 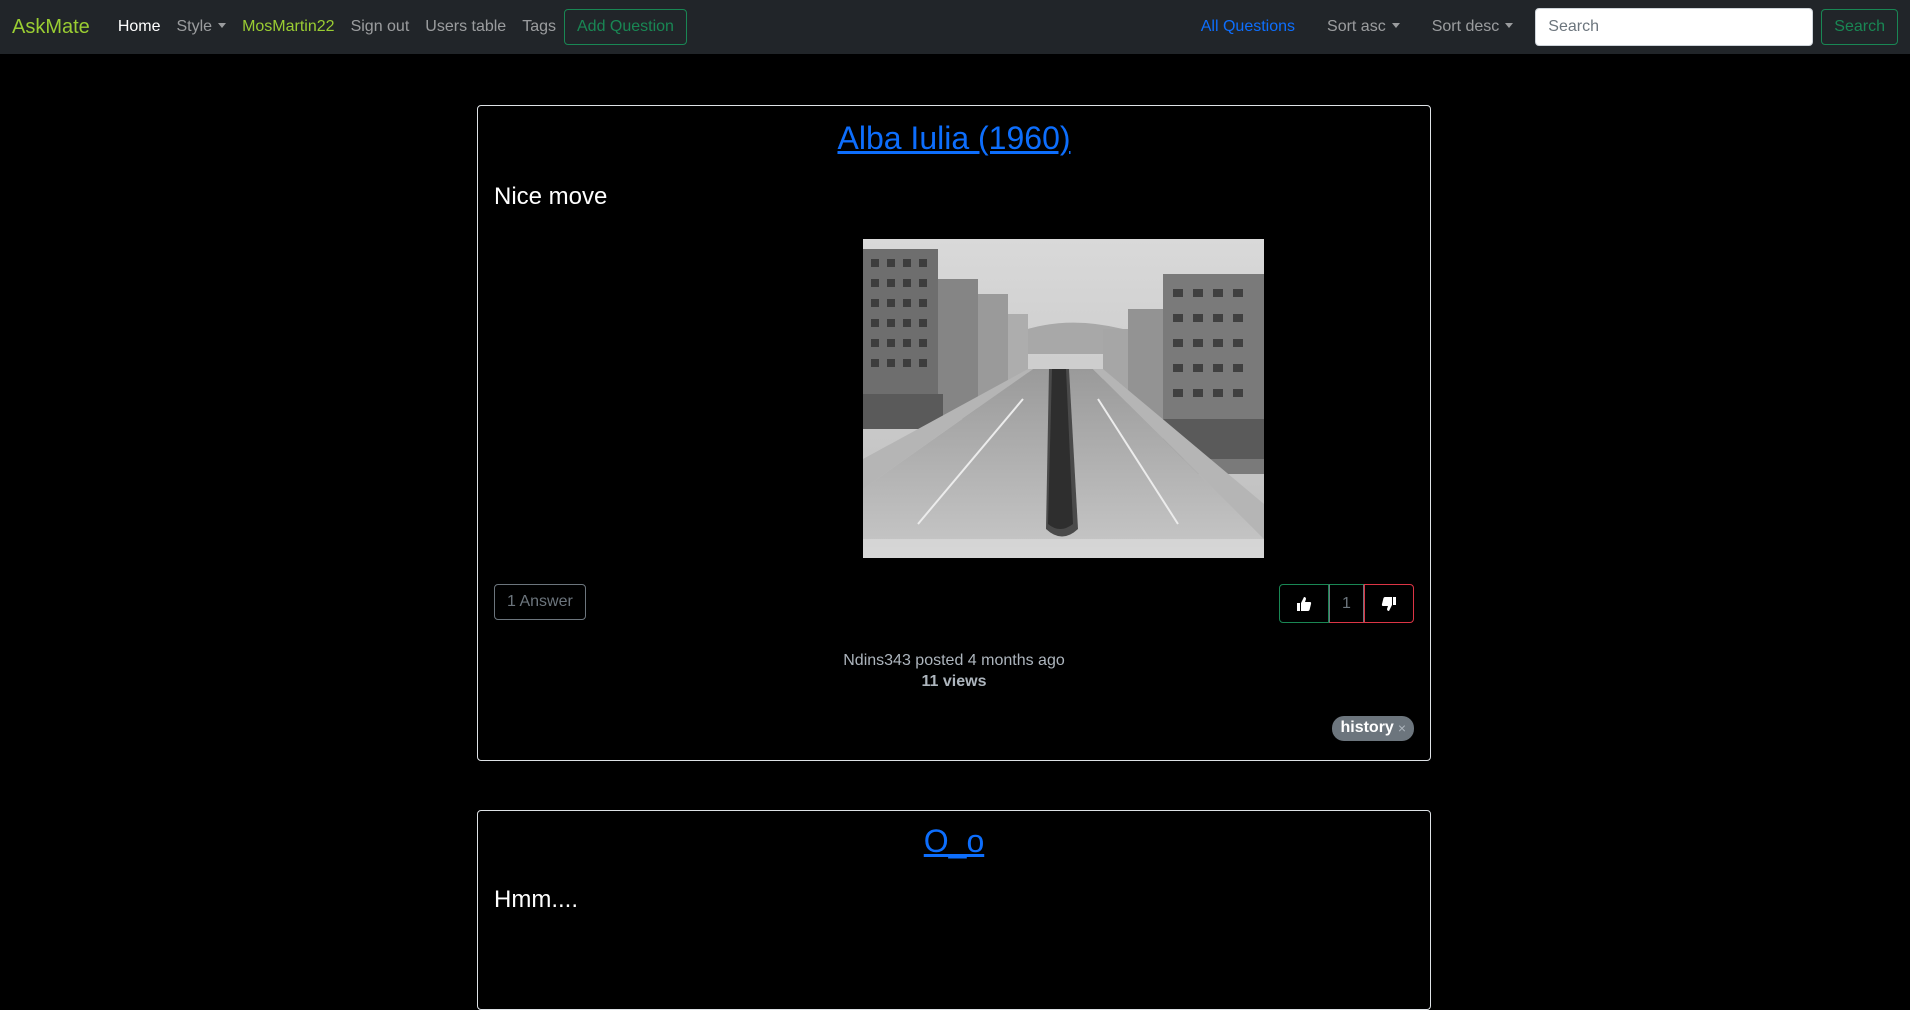 I want to click on vote-controls: 1, so click(x=1346, y=603).